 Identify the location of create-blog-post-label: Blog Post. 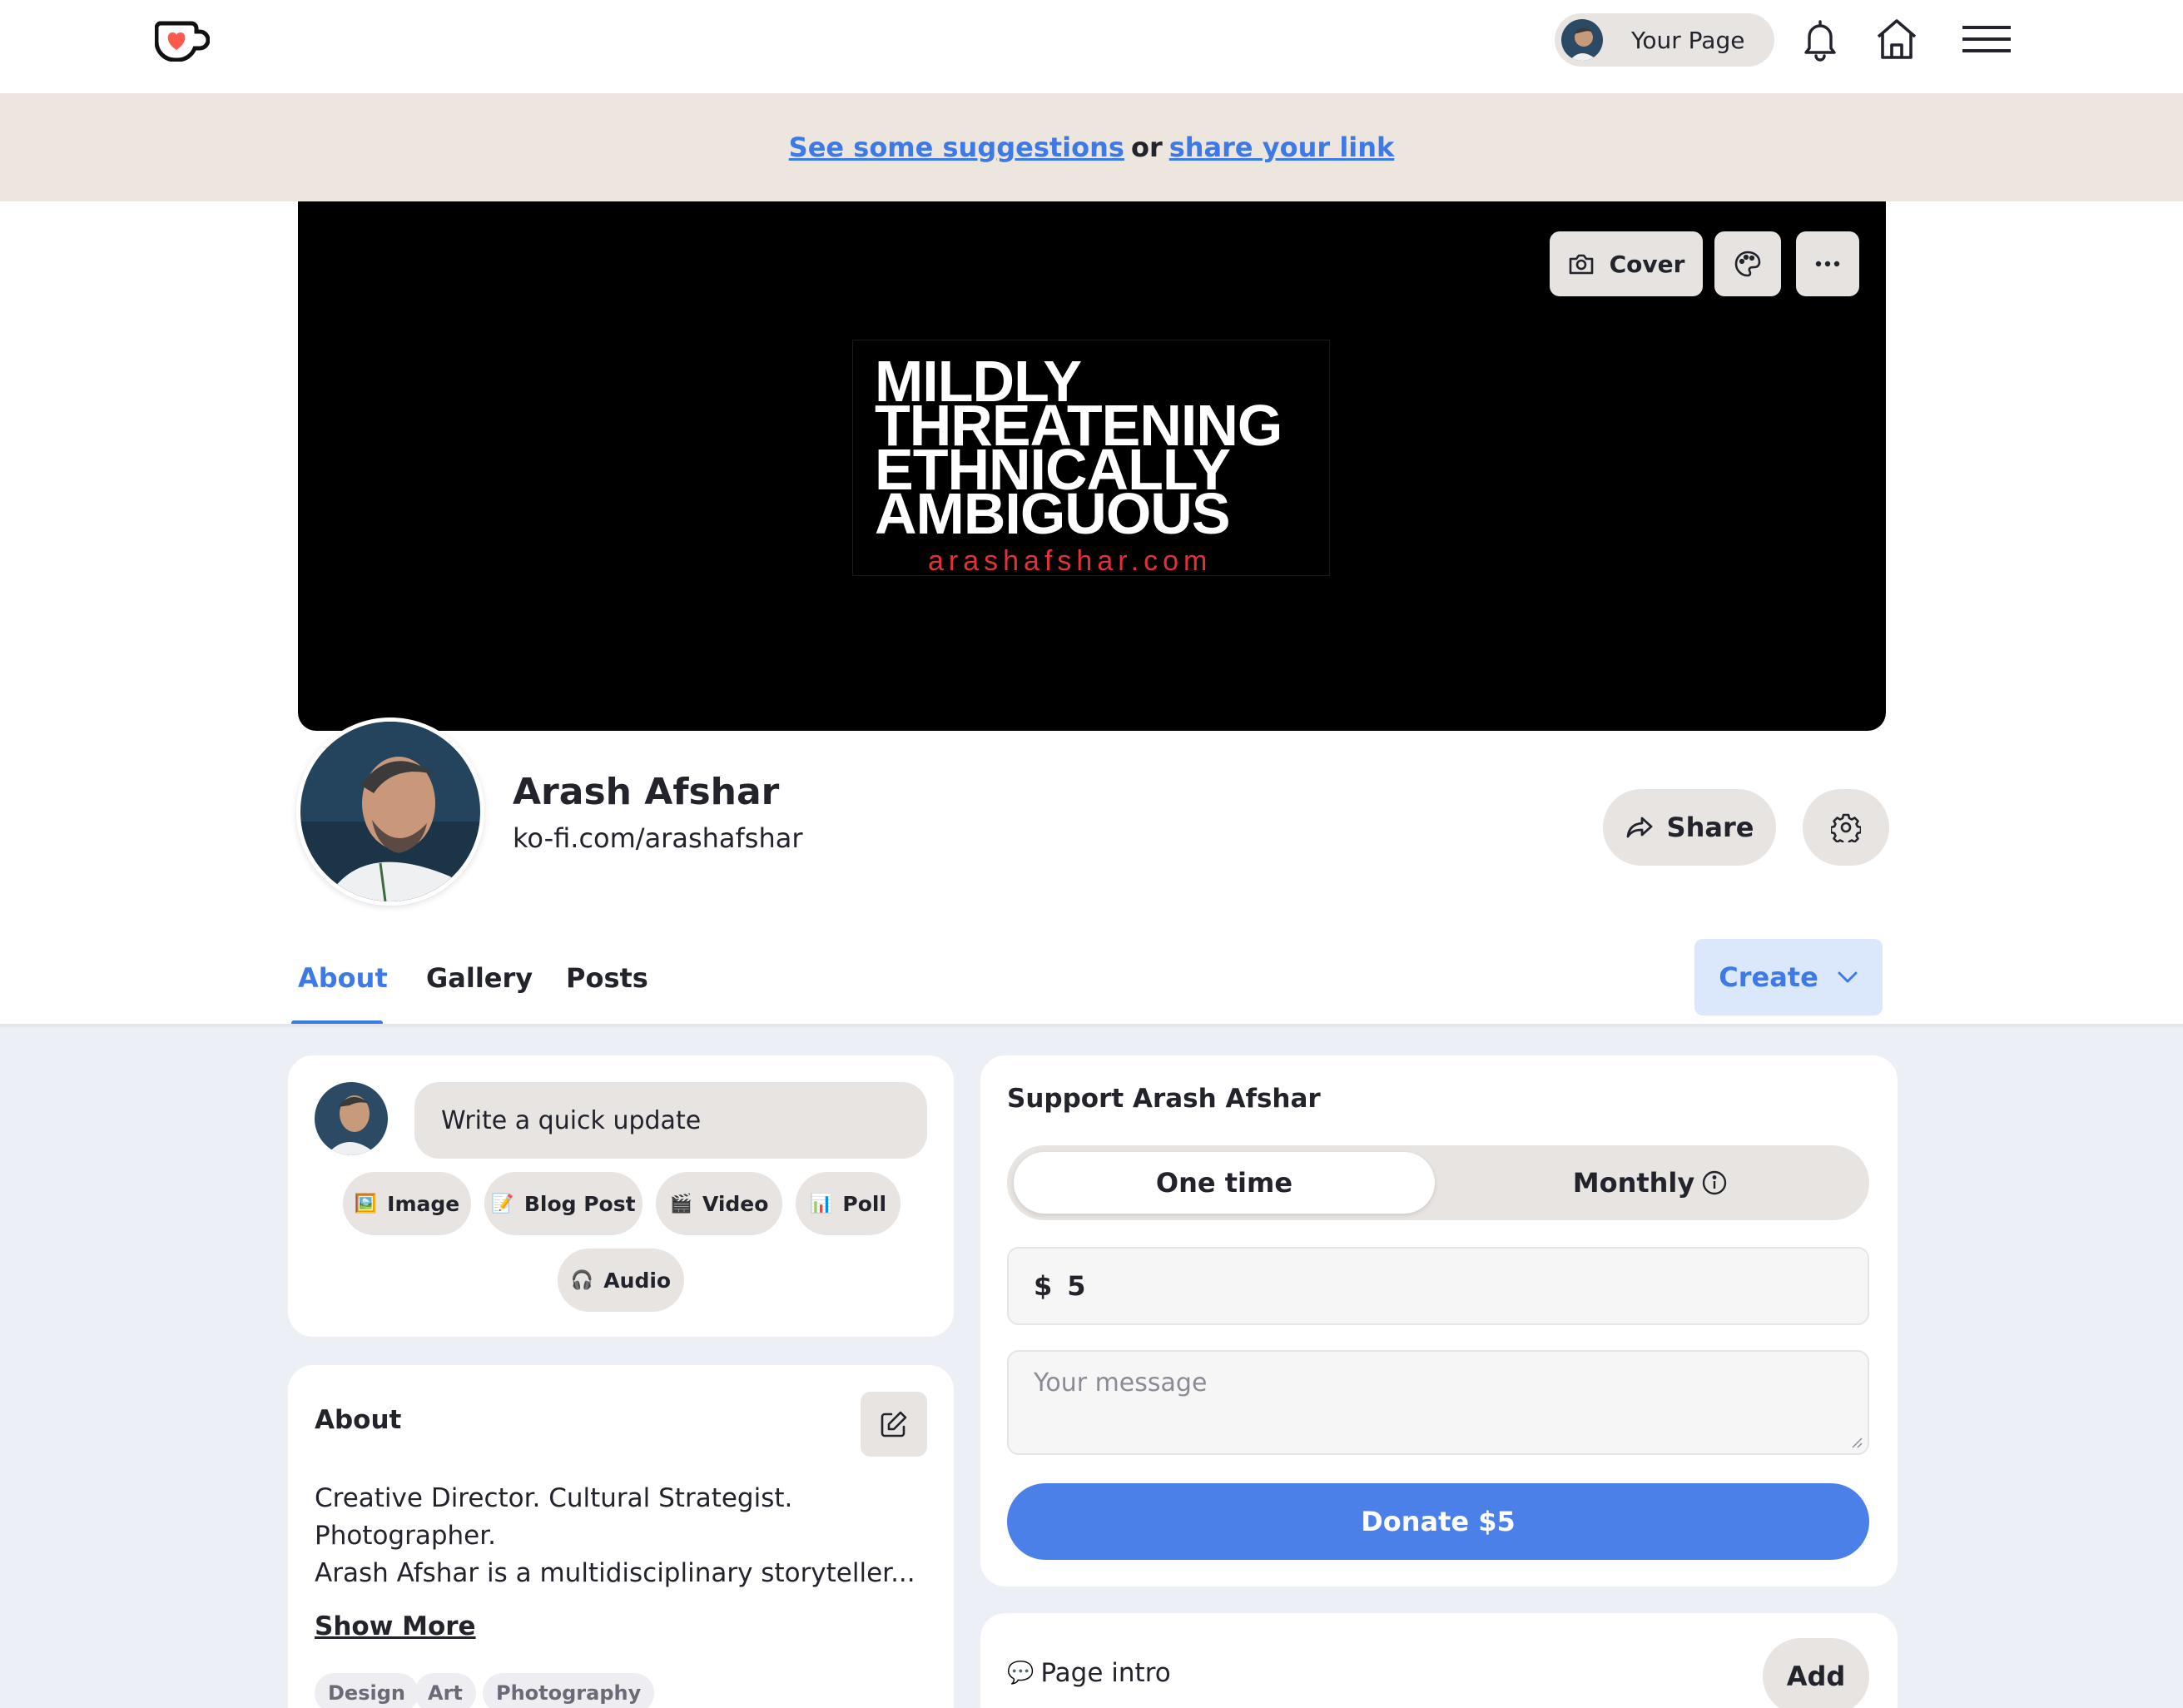
(579, 1203).